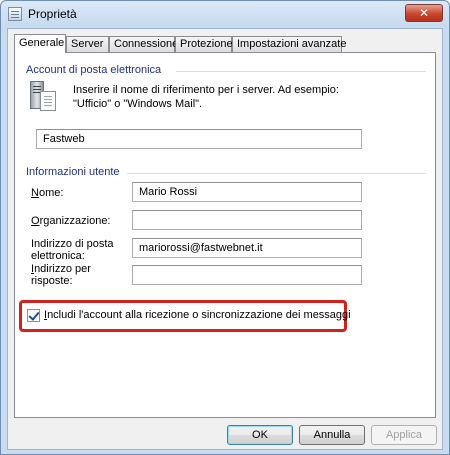  I want to click on title-bar: Proprietà ✕, so click(225, 14).